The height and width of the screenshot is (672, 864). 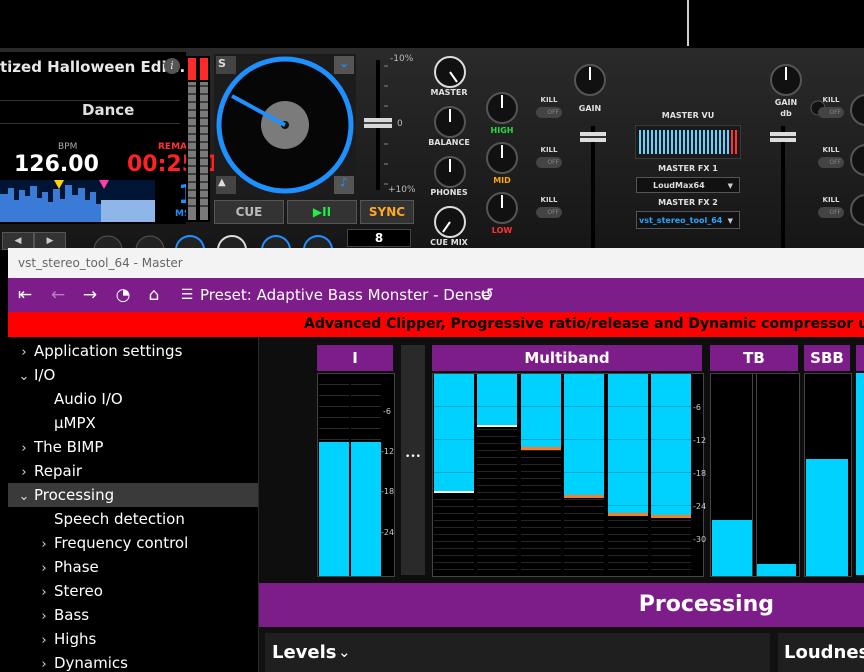 What do you see at coordinates (133, 471) in the screenshot?
I see `sidebar-item: › Repair` at bounding box center [133, 471].